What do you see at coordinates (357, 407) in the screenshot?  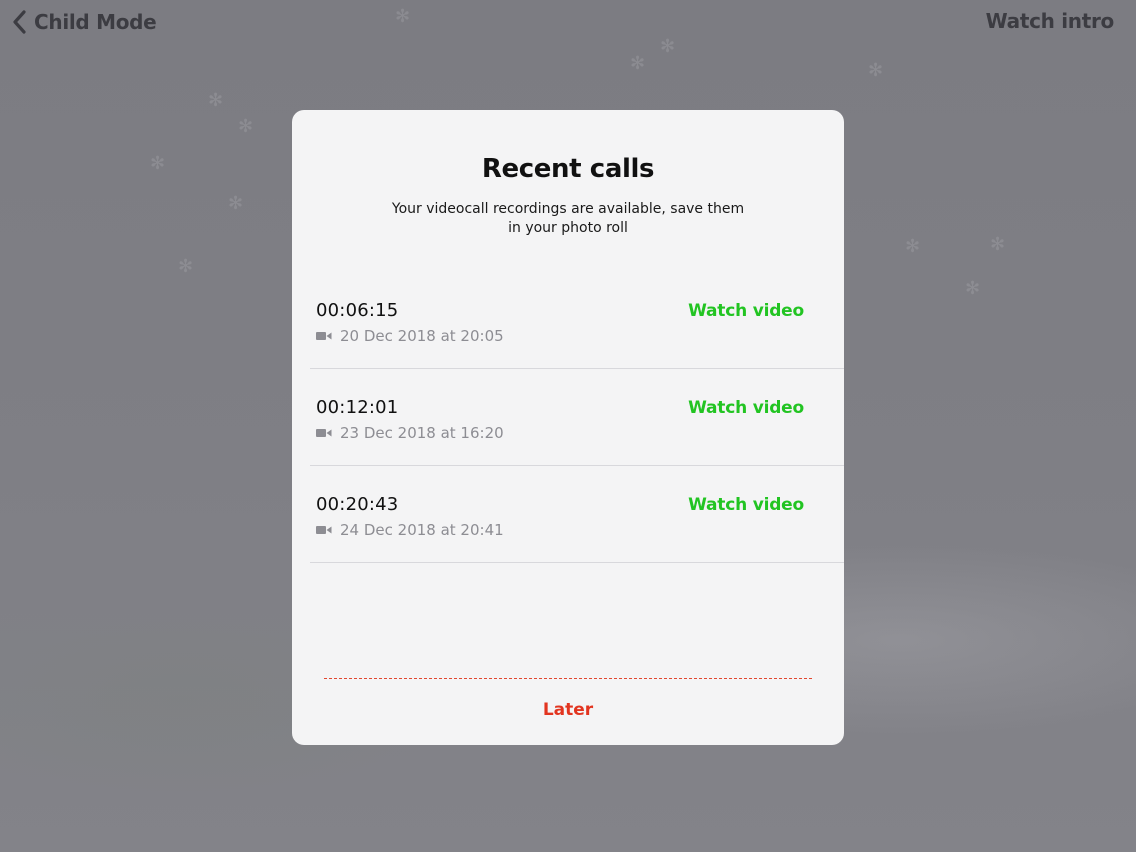 I see `call-duration: 00:12:01` at bounding box center [357, 407].